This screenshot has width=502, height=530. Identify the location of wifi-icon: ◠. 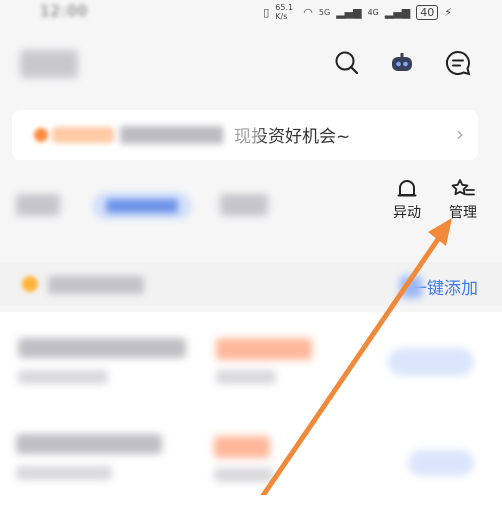
(308, 12).